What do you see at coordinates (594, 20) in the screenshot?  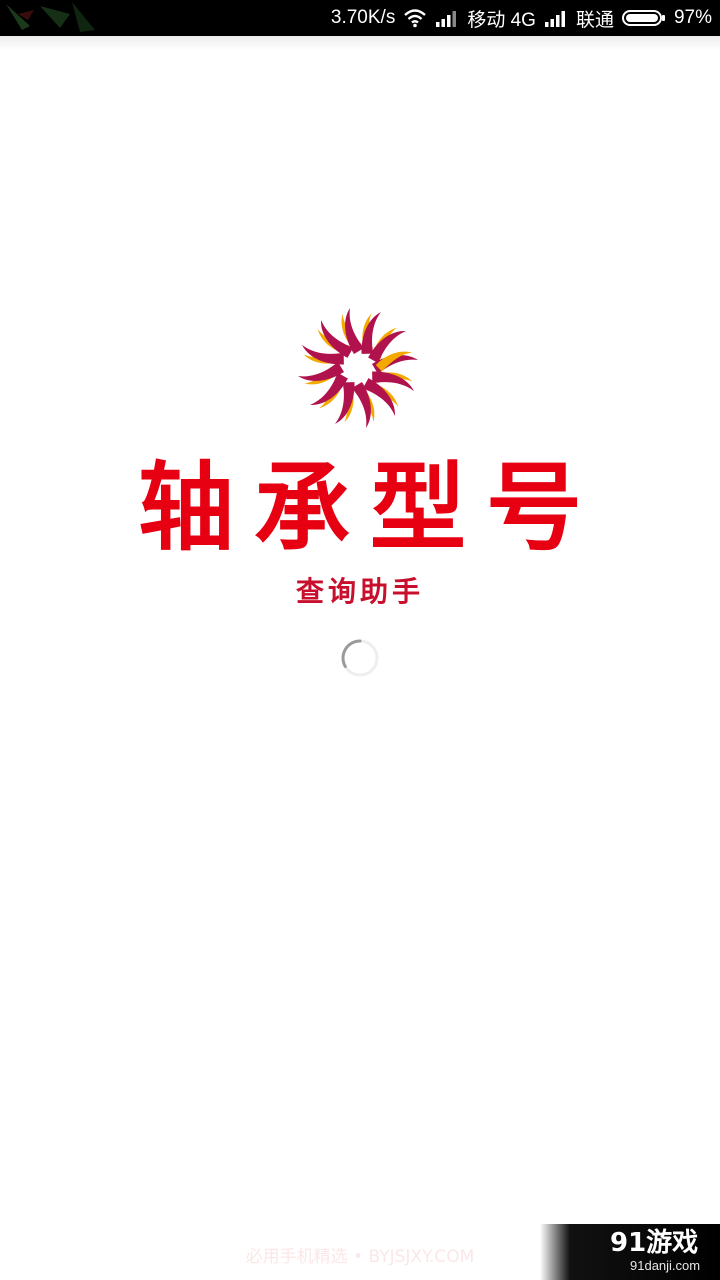 I see `carrier-2: 联通` at bounding box center [594, 20].